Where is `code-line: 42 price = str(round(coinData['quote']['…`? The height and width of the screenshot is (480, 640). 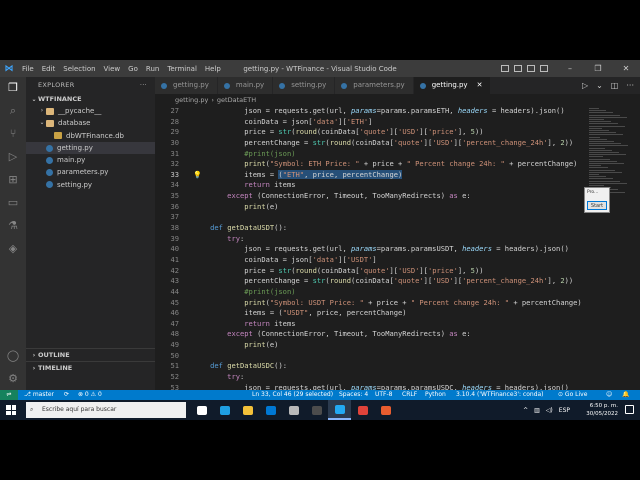 code-line: 42 price = str(round(coinData['quote']['… is located at coordinates (370, 271).